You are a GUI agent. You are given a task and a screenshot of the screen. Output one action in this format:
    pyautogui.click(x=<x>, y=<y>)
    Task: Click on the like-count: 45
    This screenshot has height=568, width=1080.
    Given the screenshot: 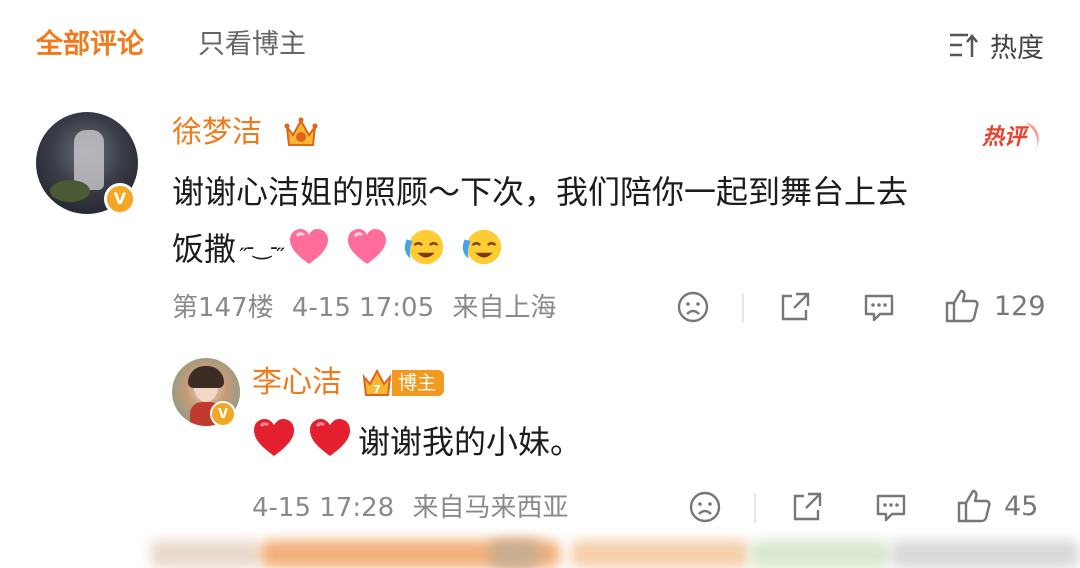 What is the action you would take?
    pyautogui.click(x=1021, y=506)
    